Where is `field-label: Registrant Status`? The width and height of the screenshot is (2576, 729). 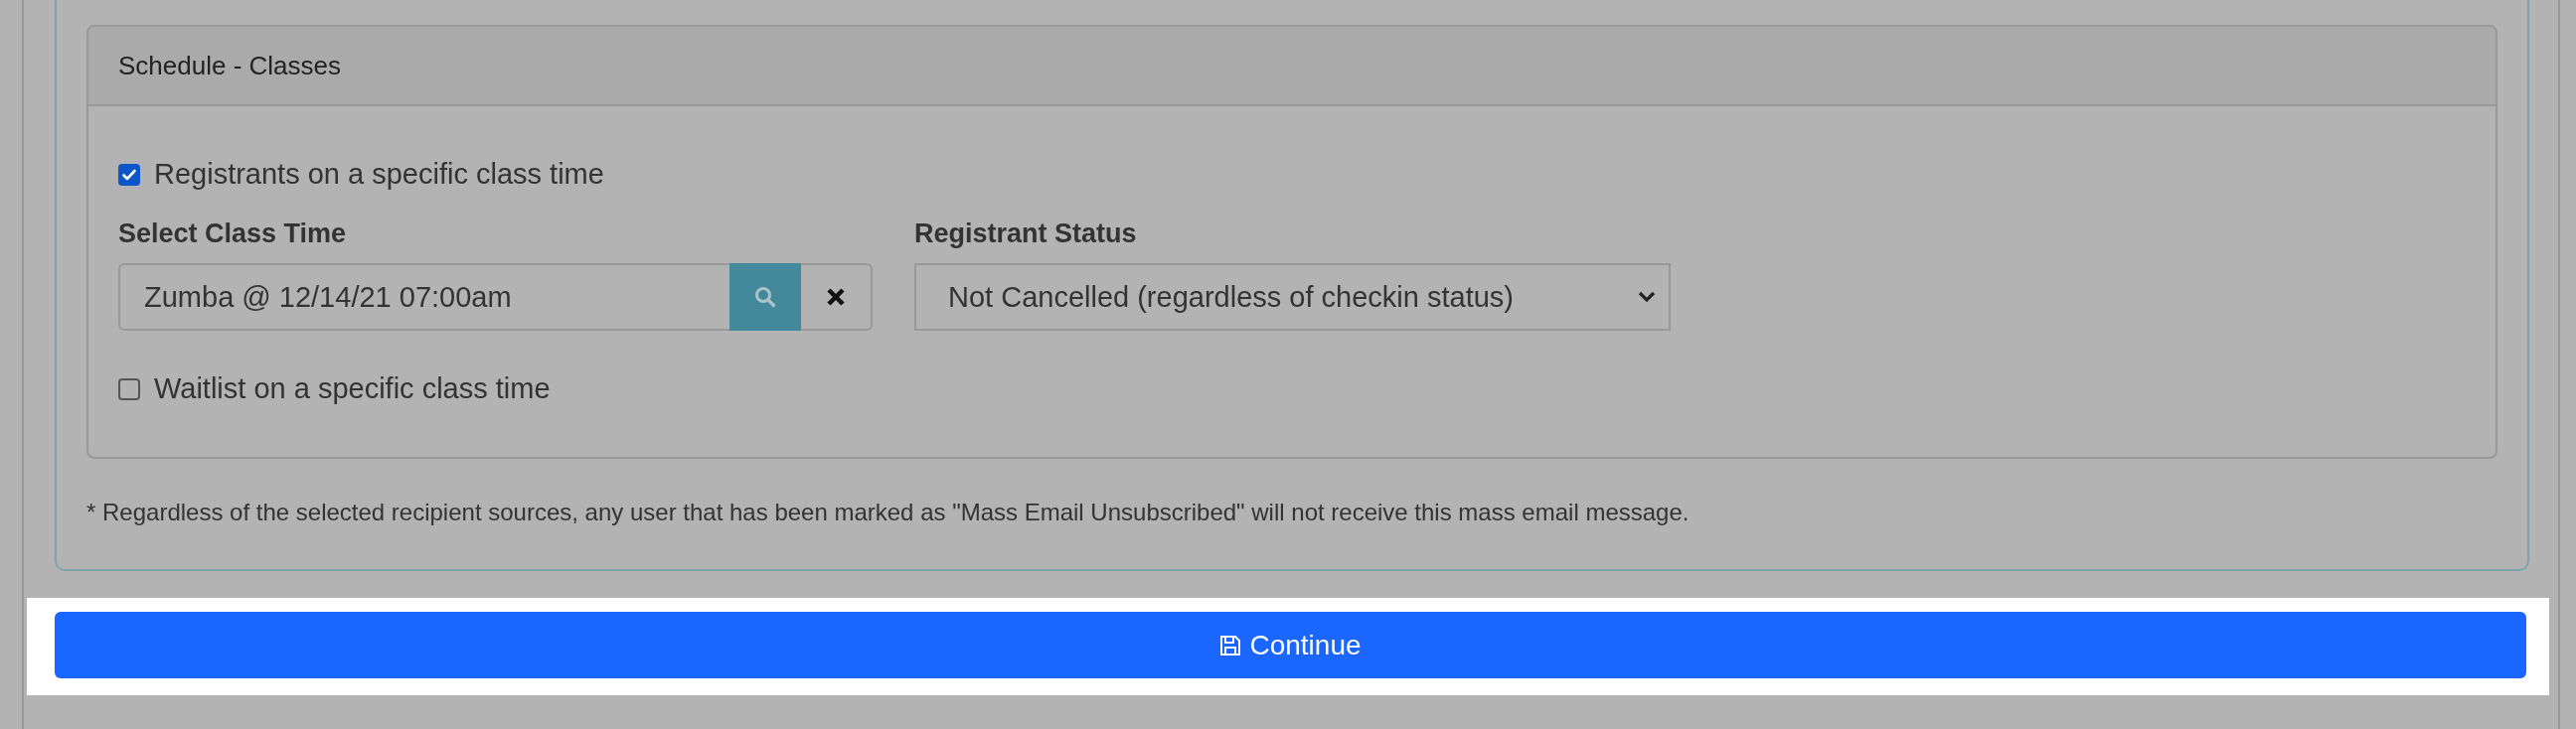
field-label: Registrant Status is located at coordinates (1026, 234).